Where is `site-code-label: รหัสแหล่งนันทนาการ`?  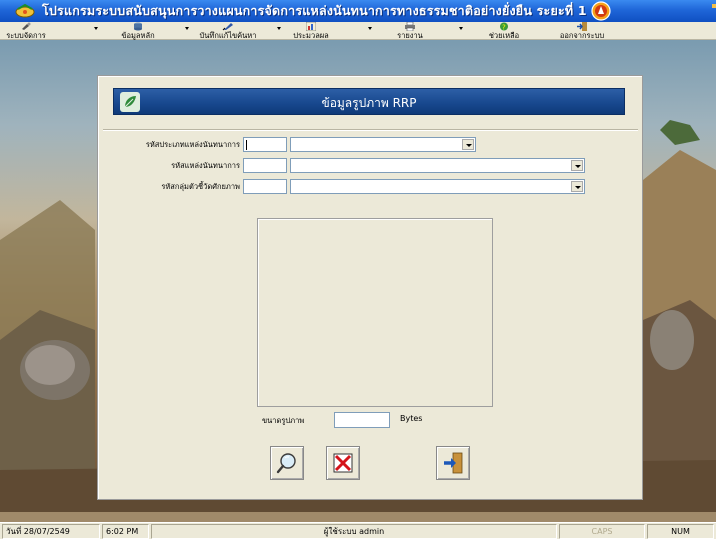
site-code-label: รหัสแหล่งนันทนาการ is located at coordinates (205, 165).